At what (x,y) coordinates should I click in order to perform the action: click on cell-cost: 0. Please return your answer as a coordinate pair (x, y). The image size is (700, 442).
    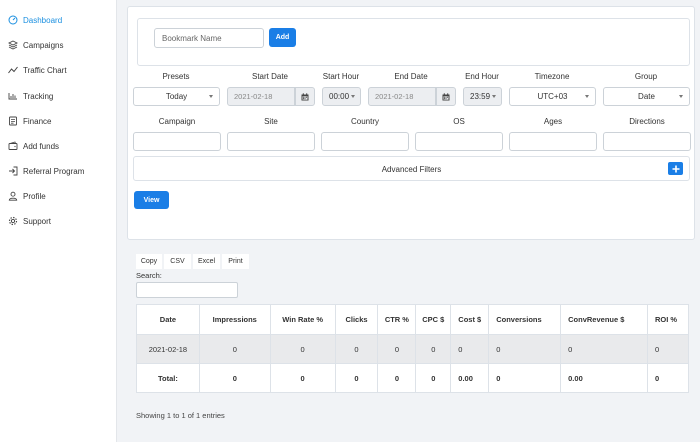
    Looking at the image, I should click on (470, 349).